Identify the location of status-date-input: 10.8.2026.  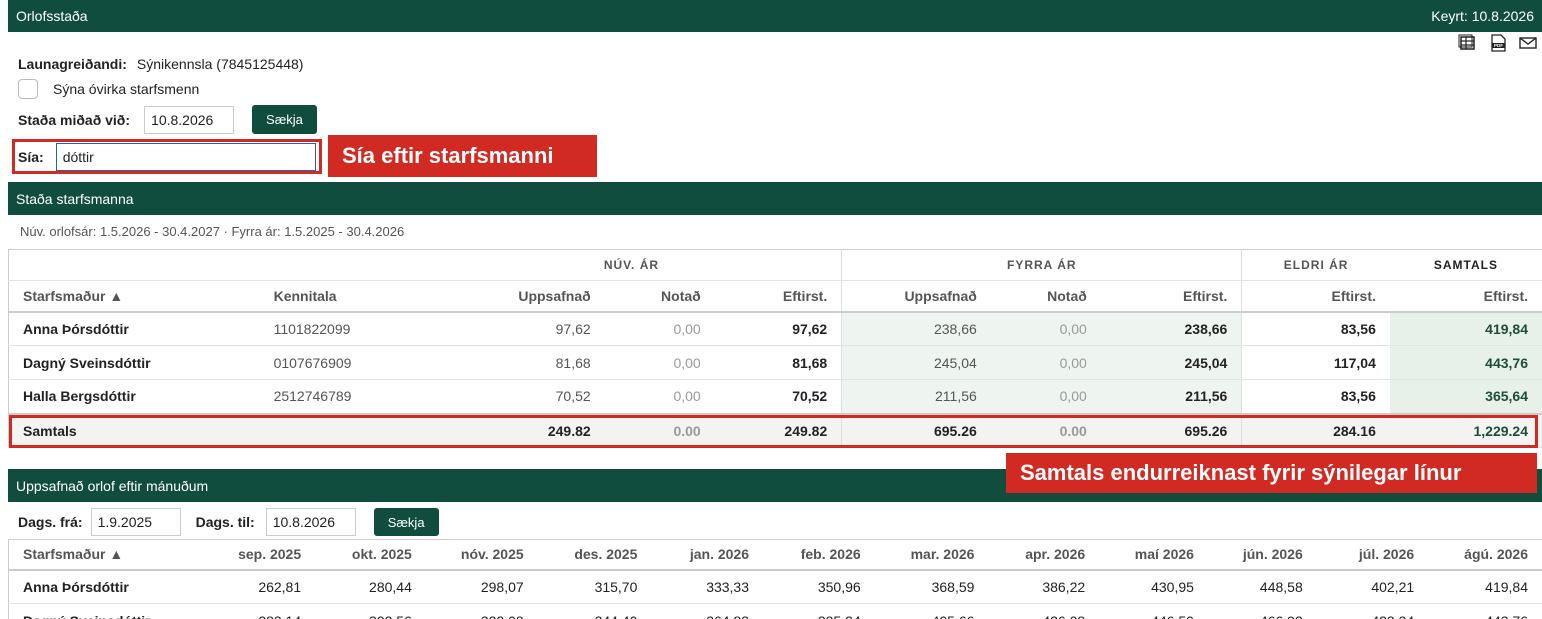
(189, 119).